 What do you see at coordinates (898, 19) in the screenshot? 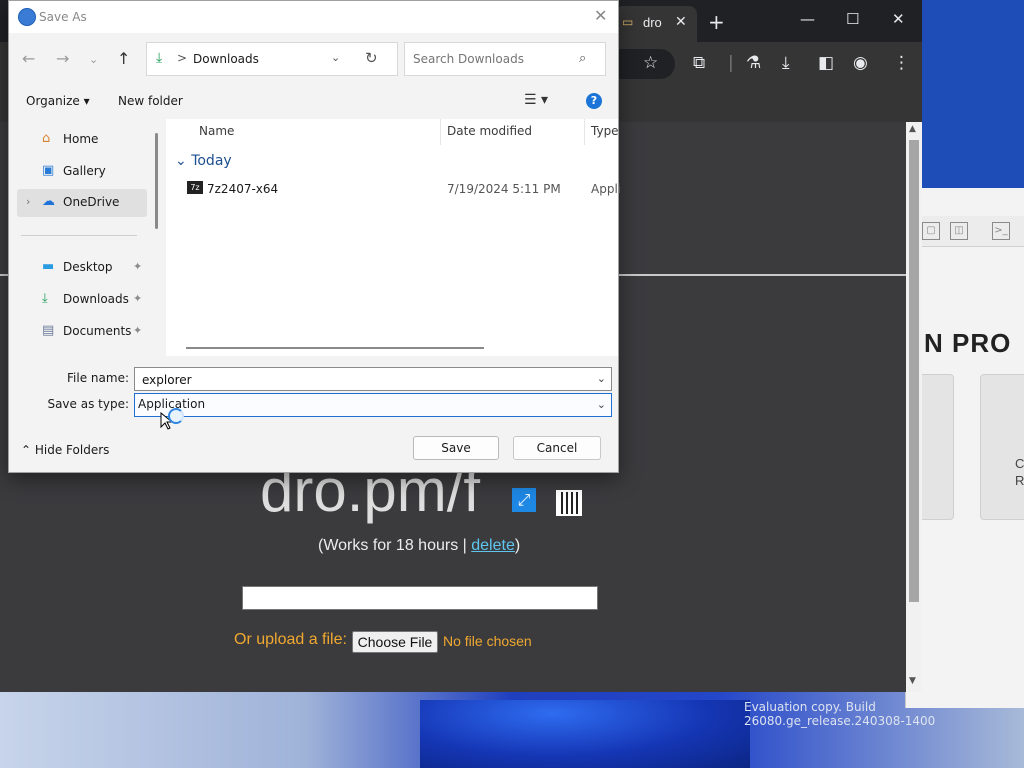
I see `close-window-icon: ✕` at bounding box center [898, 19].